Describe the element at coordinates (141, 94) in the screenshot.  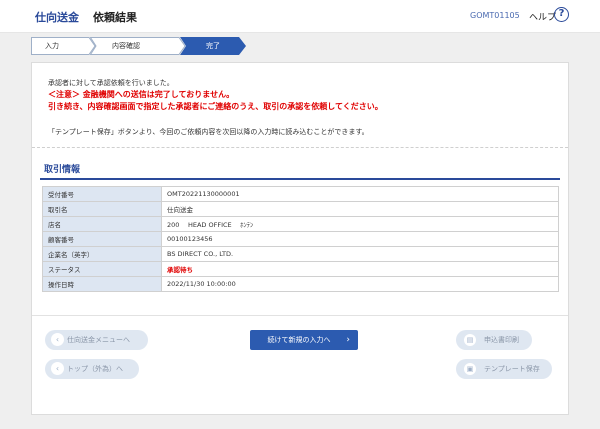
I see `warning-message: ＜注意＞ 金融機関への送信は完了しておりません。` at that location.